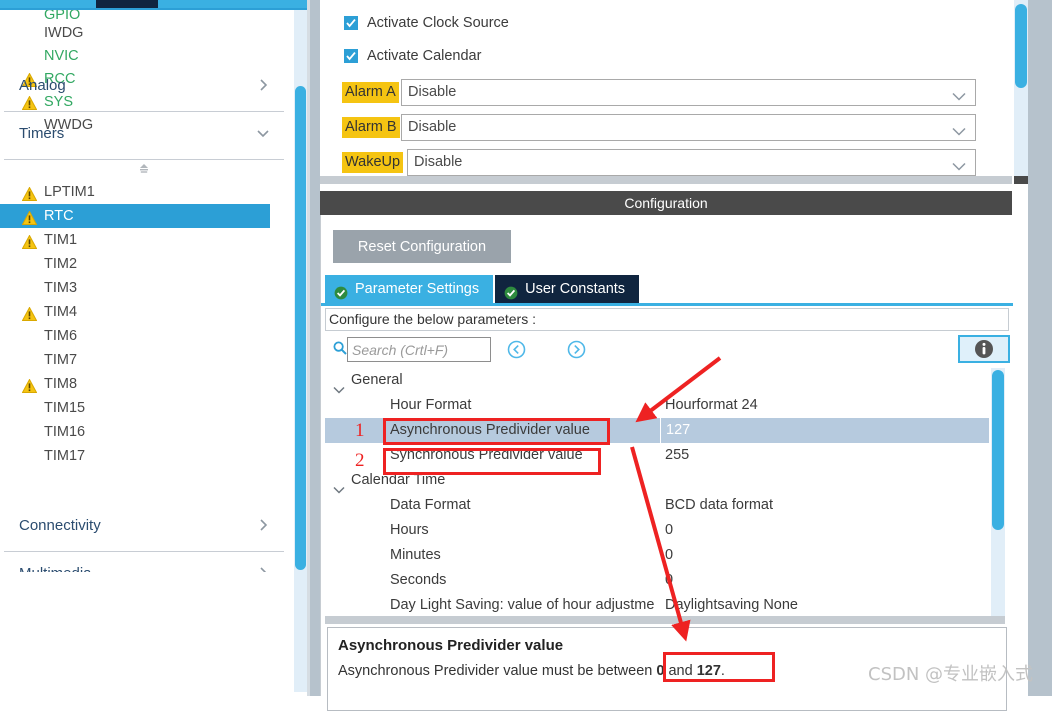  I want to click on watermark: CSDN @专业嵌入式, so click(951, 674).